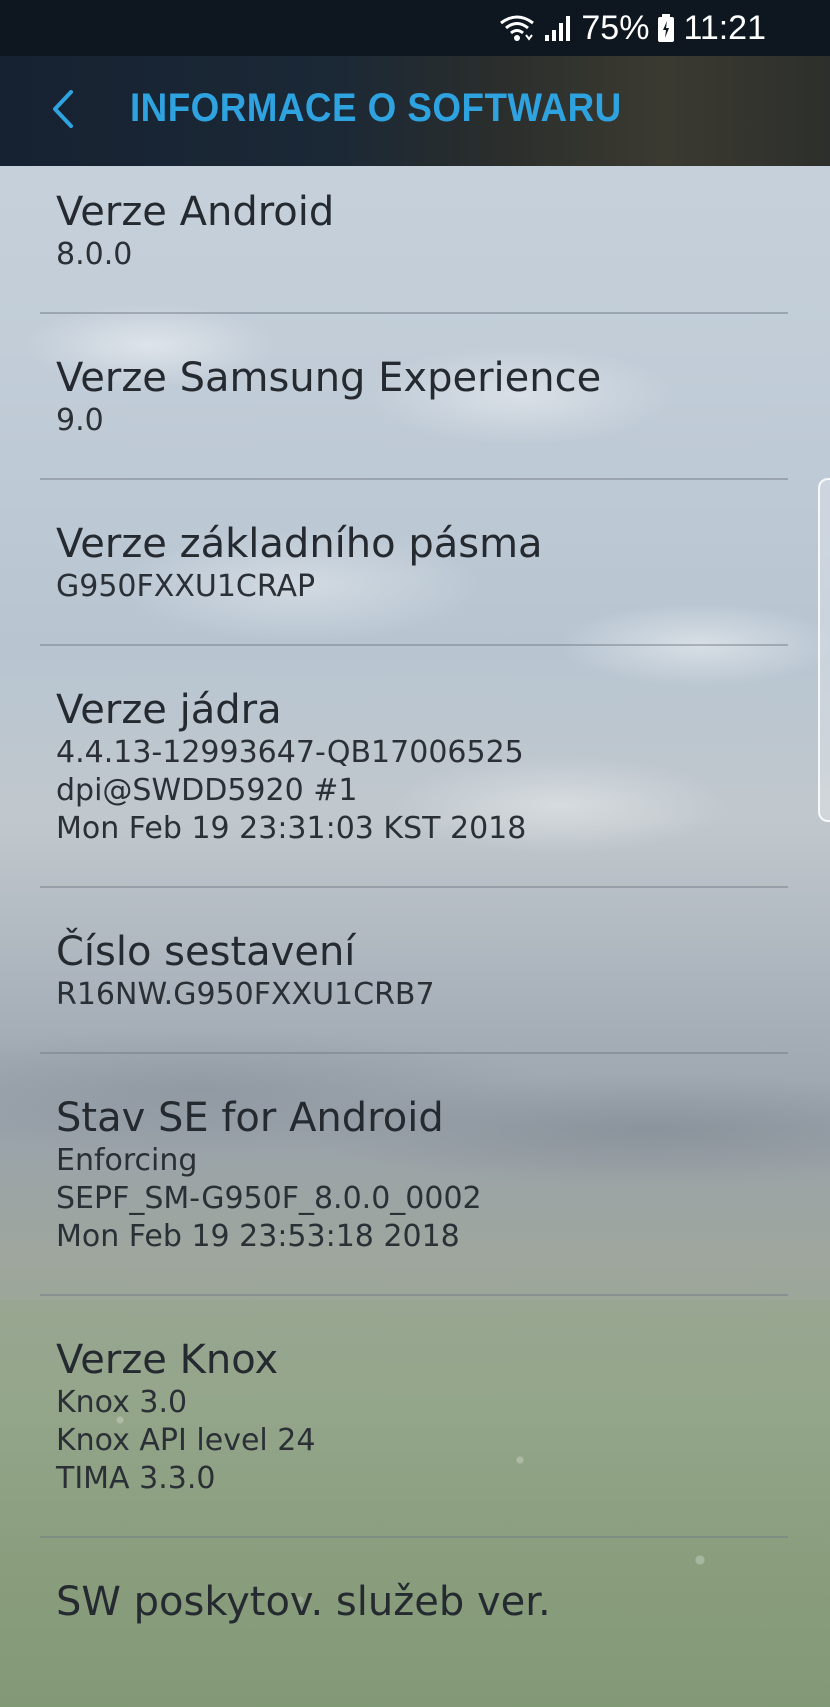 This screenshot has width=830, height=1707. Describe the element at coordinates (195, 212) in the screenshot. I see `item-title: Verze Android` at that location.